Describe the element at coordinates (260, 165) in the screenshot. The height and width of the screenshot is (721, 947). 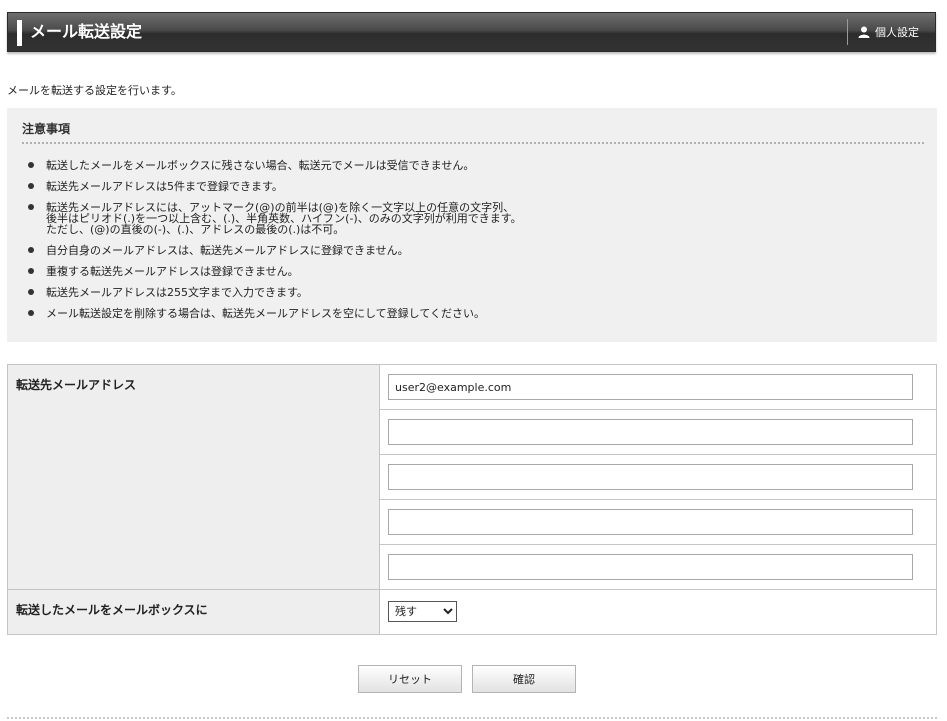
I see `notice-item-text: 転送したメールをメールボックスに残さない場合、転送元でメールは受信できません。` at that location.